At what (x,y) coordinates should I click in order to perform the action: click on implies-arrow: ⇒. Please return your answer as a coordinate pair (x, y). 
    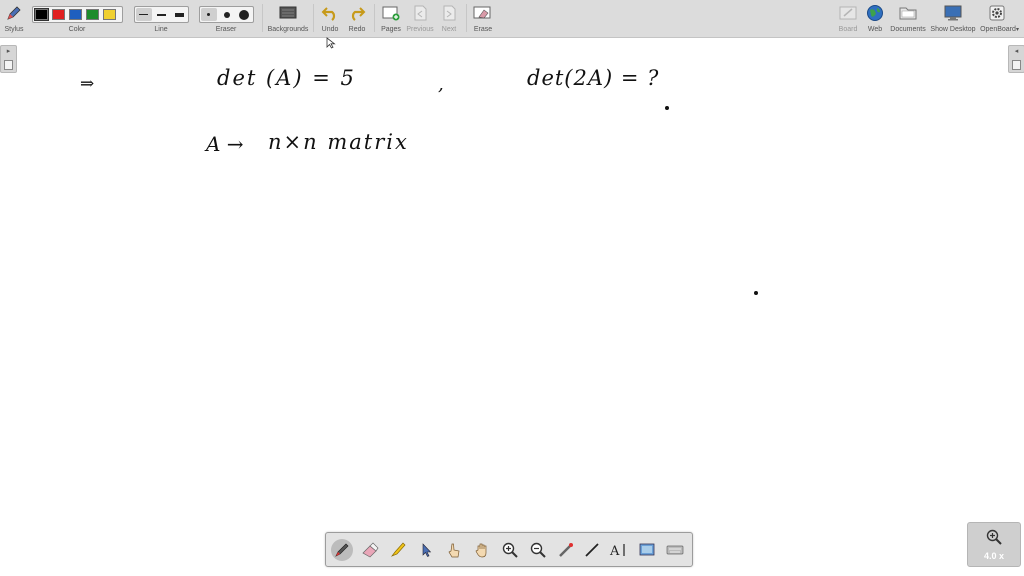
    Looking at the image, I should click on (87, 84).